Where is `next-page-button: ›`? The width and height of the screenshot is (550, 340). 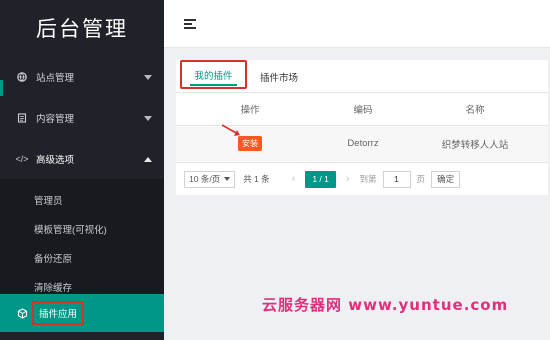
next-page-button: › is located at coordinates (348, 179).